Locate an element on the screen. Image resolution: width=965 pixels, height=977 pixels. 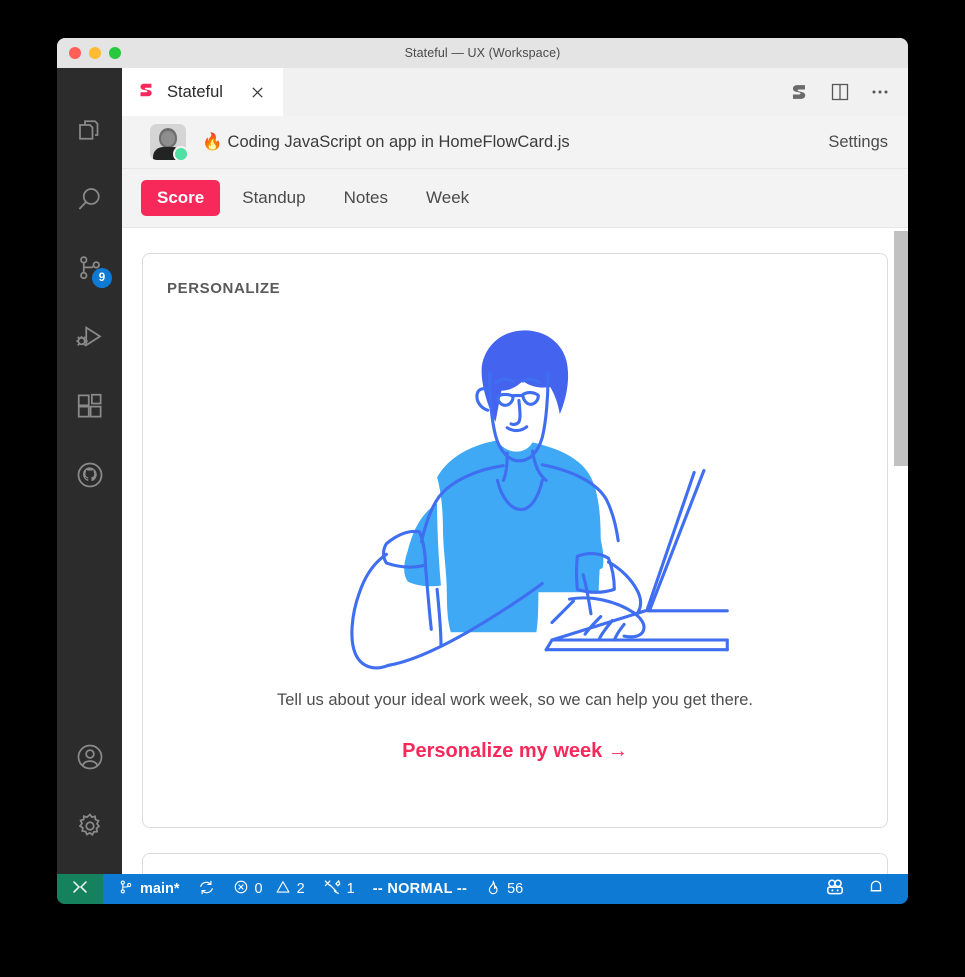
traffic-lights is located at coordinates (95, 53).